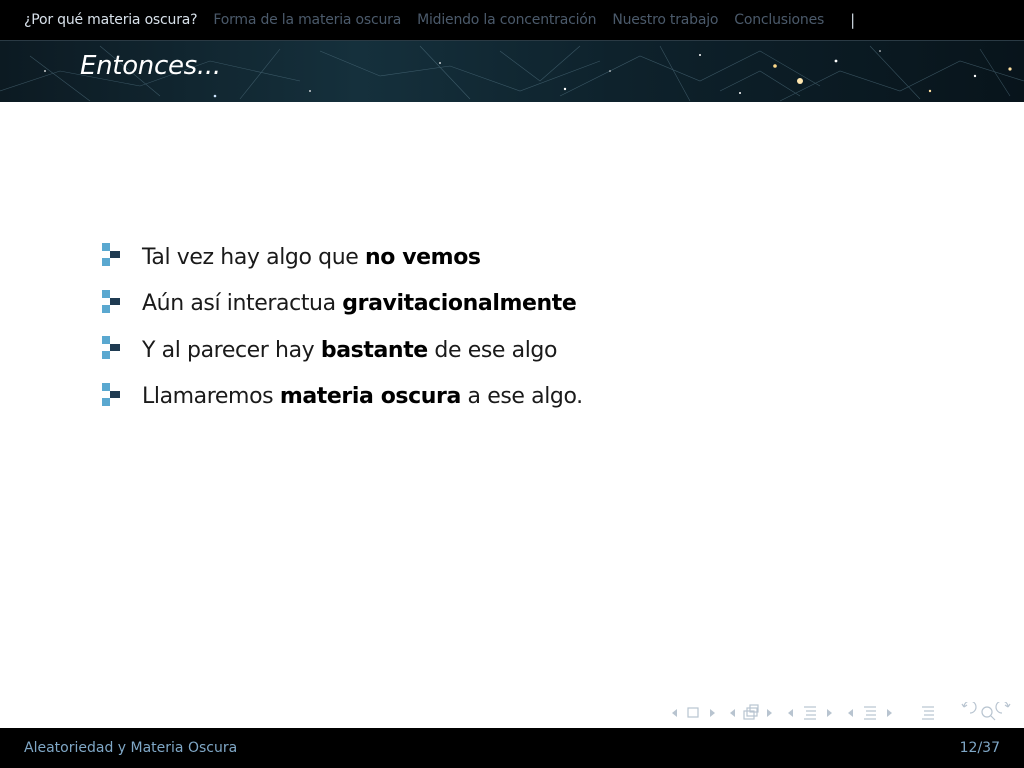 Image resolution: width=1024 pixels, height=768 pixels. What do you see at coordinates (506, 20) in the screenshot?
I see `nav-section-3: Midiendo la concentración` at bounding box center [506, 20].